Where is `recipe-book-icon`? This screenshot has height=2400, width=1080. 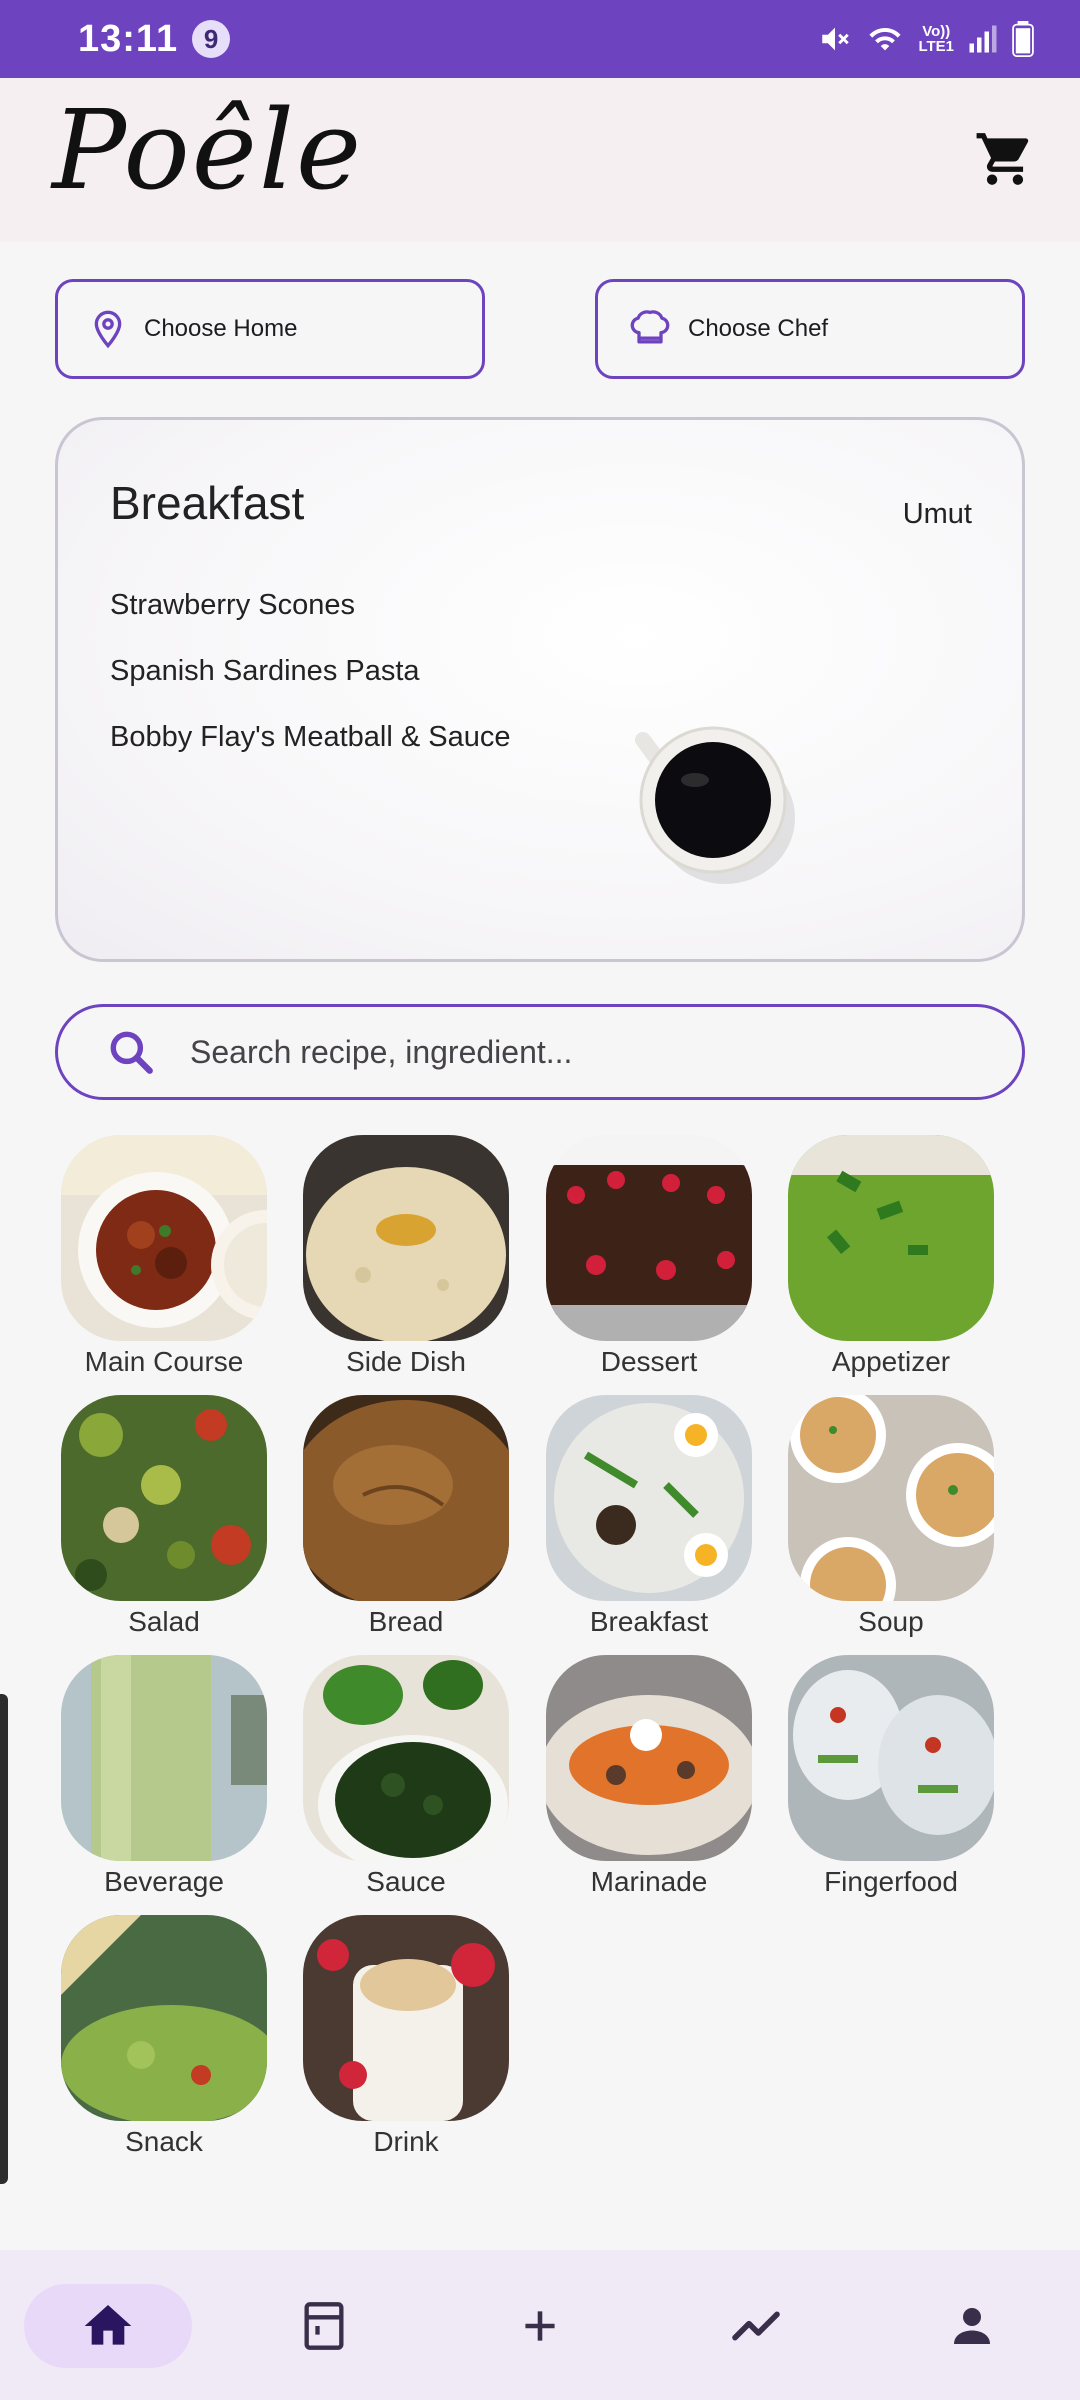
recipe-book-icon is located at coordinates (324, 2326).